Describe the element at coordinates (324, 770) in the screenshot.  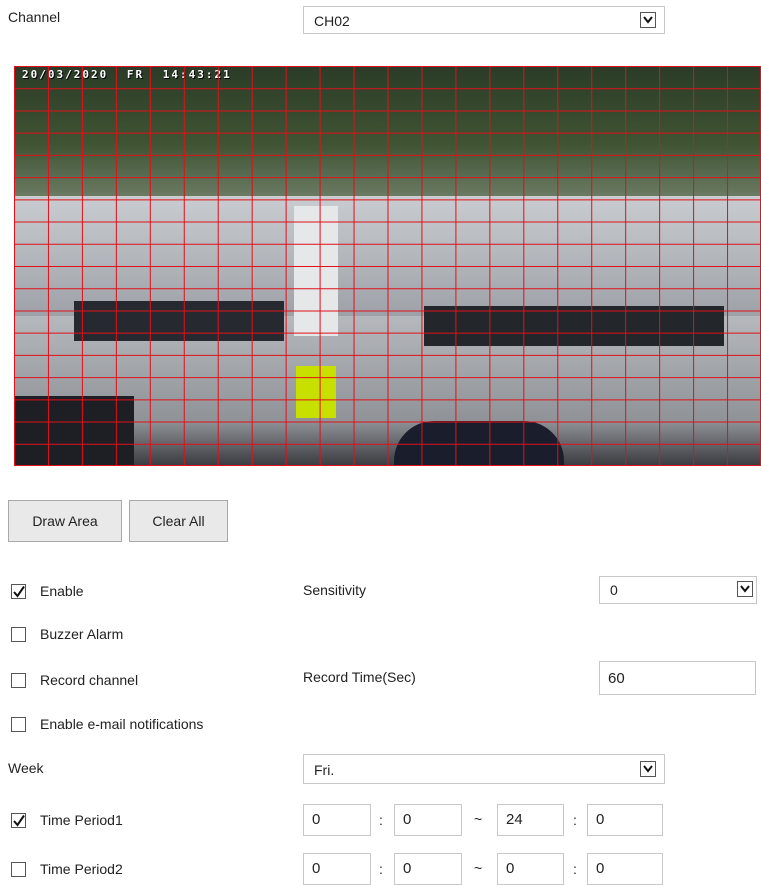
I see `week-select-value: Fri.` at that location.